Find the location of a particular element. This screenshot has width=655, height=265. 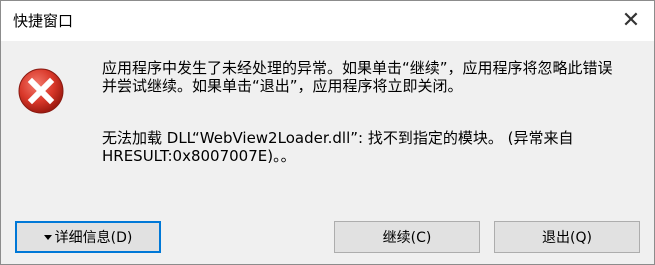

details-button: 详细信息(D) is located at coordinates (88, 237).